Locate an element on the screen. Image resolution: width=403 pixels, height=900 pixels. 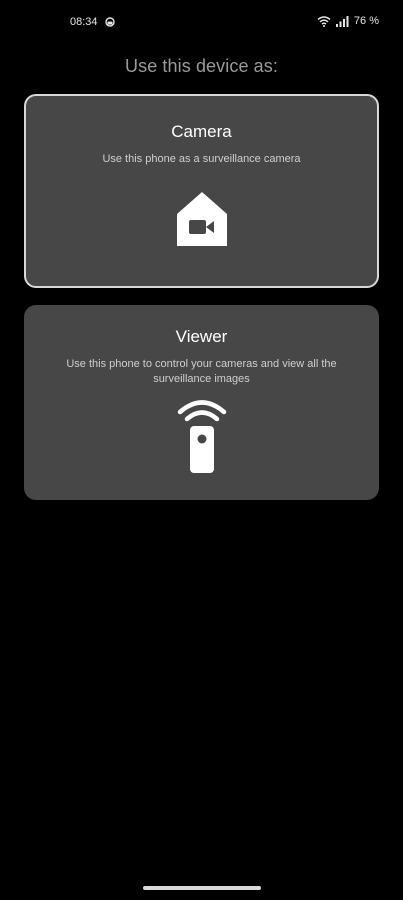
camera-card-description: Use this phone as a surveillance camera is located at coordinates (201, 159).